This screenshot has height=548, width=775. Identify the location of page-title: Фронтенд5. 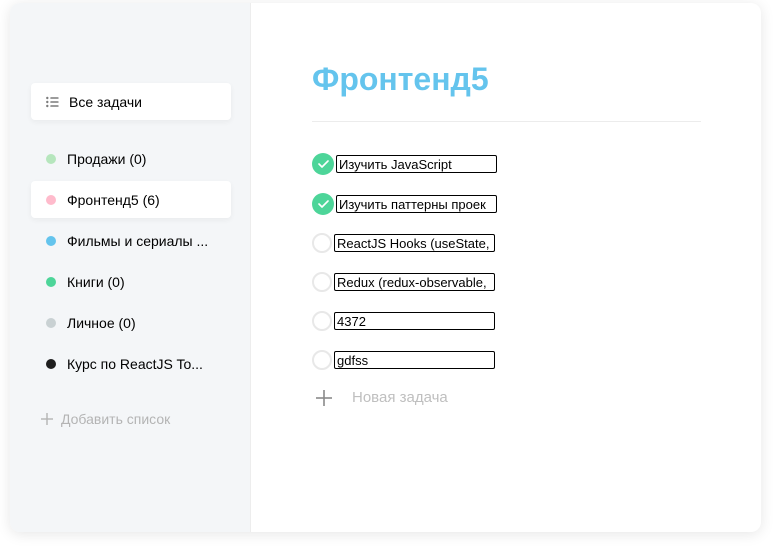
(400, 79).